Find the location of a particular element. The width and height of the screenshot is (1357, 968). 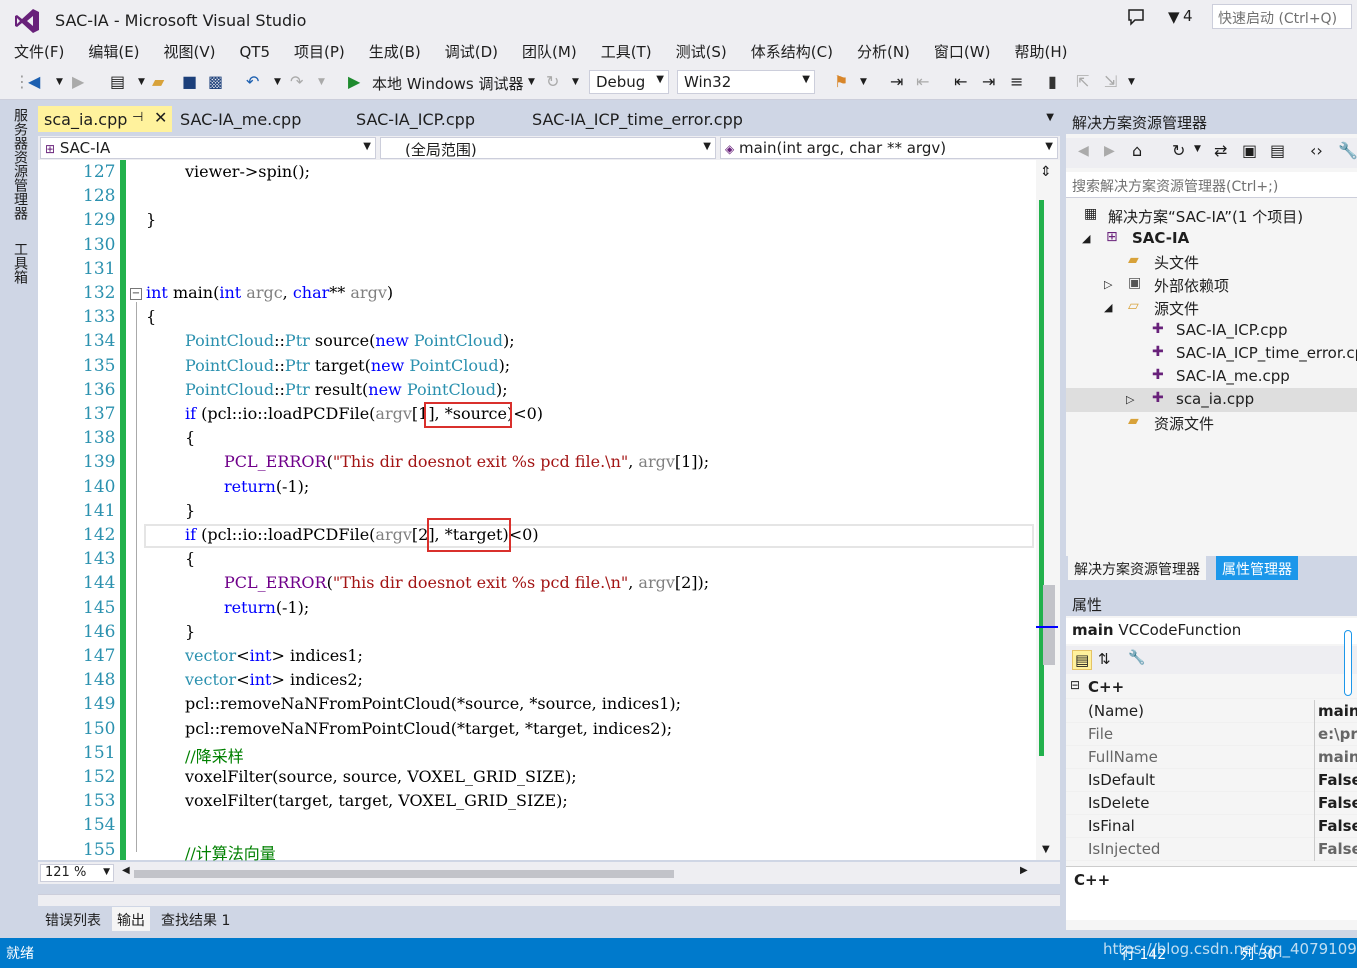

tab-sac-ia-me-cpp: SAC-IA_me.cpp is located at coordinates (240, 119).